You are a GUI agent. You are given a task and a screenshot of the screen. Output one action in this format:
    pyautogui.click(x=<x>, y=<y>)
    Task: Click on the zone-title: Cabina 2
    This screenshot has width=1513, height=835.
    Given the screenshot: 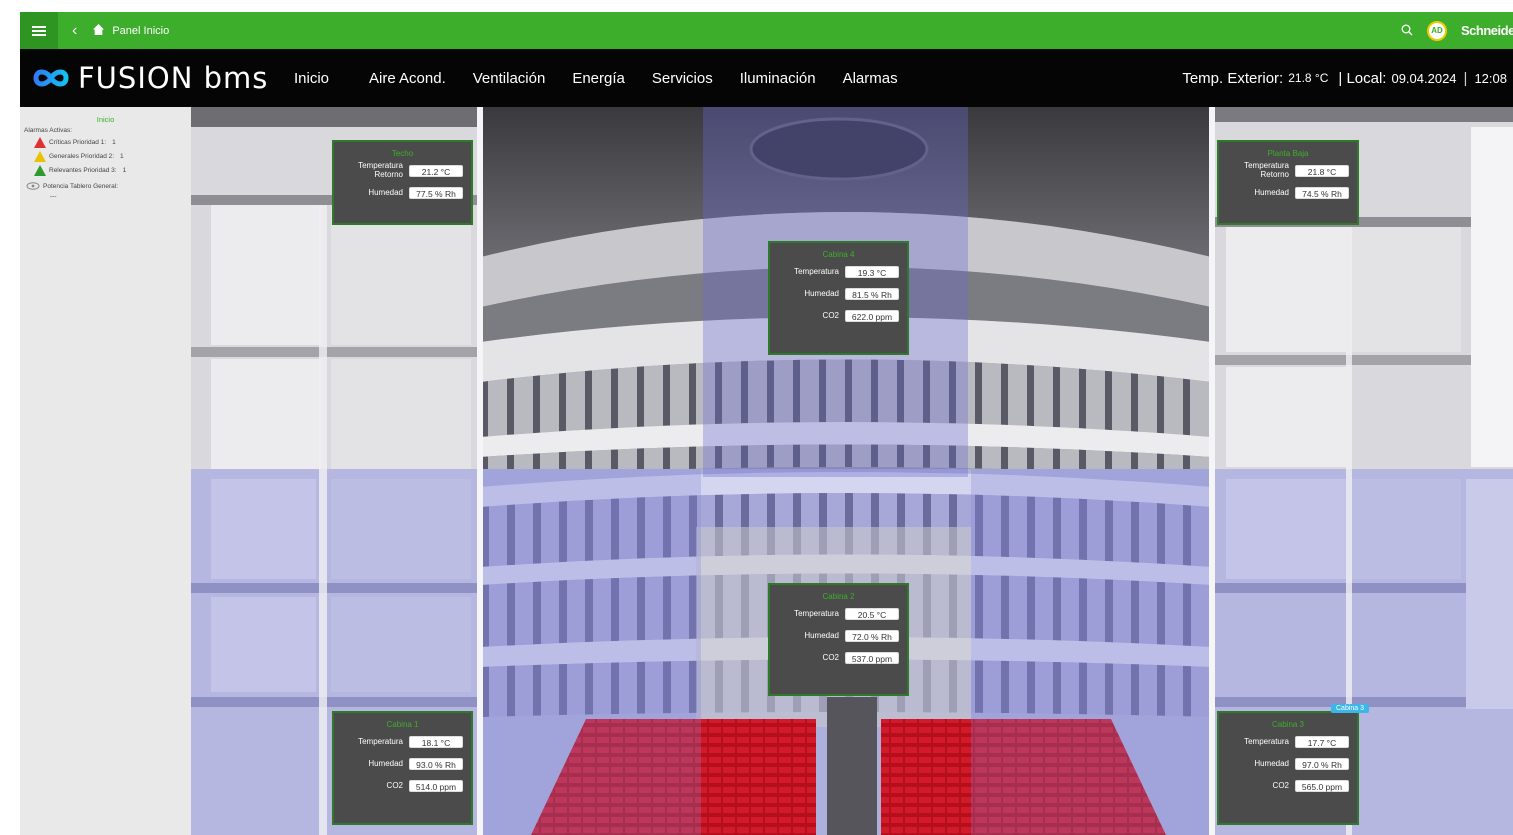 What is the action you would take?
    pyautogui.click(x=838, y=596)
    